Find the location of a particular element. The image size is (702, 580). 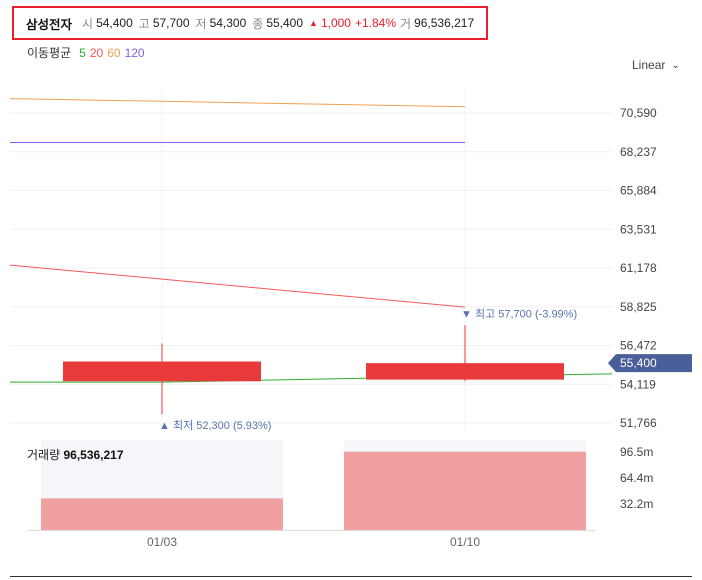

x-tick-label: 01/03 is located at coordinates (162, 542).